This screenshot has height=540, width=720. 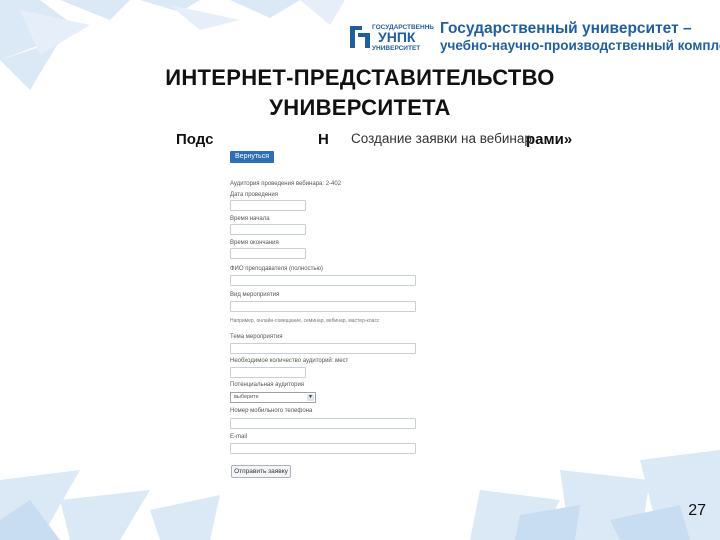 I want to click on teacher-name-input, so click(x=323, y=280).